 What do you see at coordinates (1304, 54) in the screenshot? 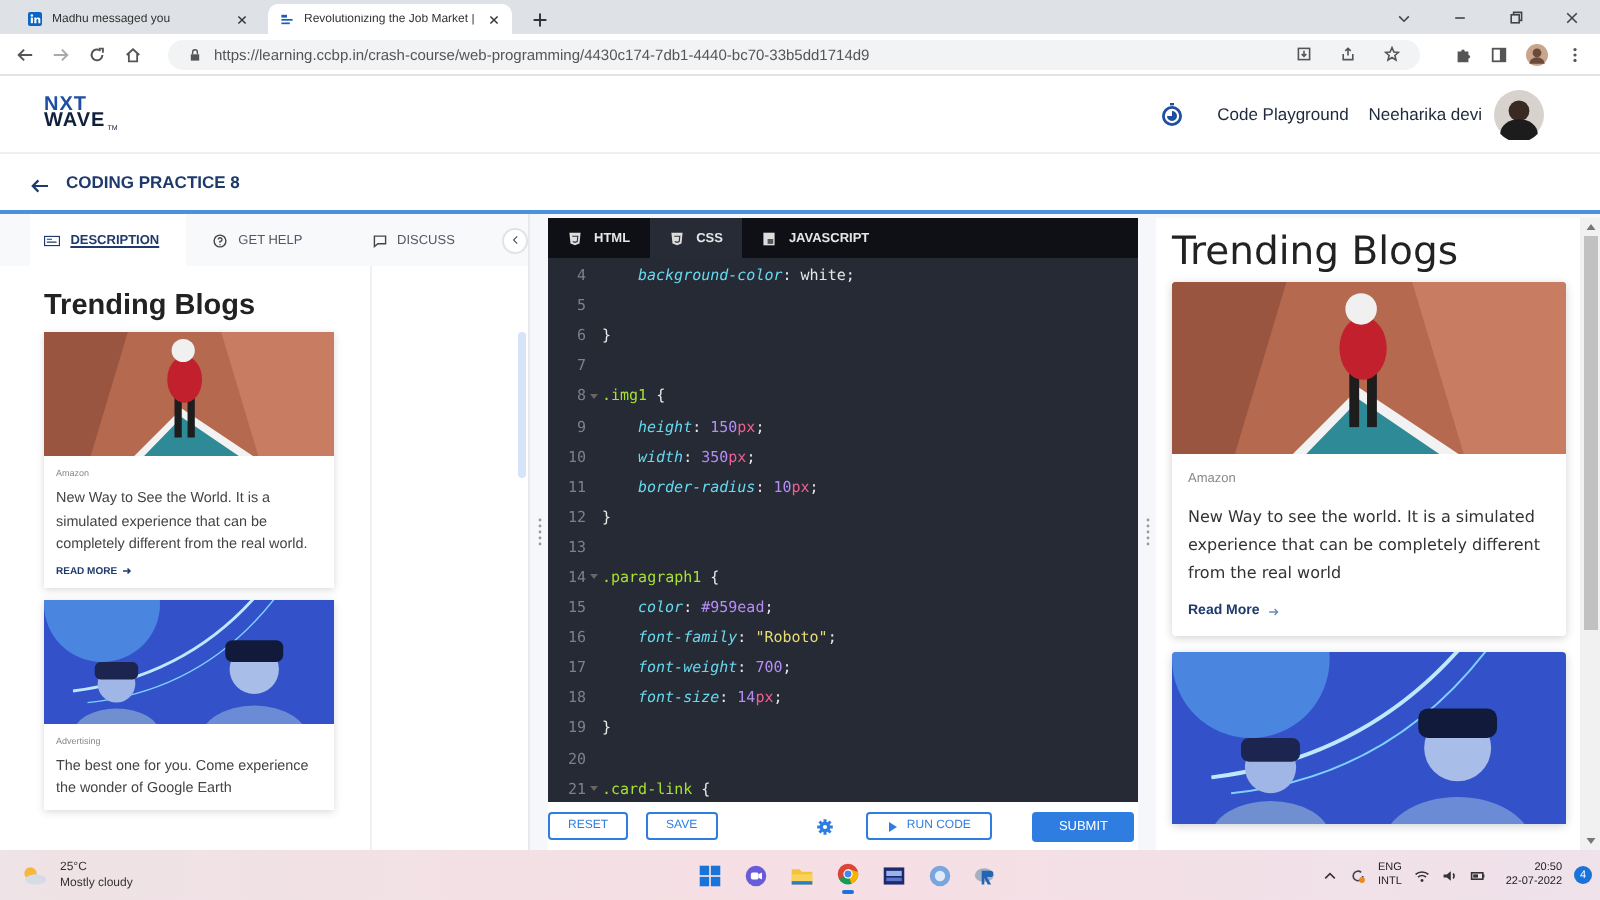
I see `download-icon` at bounding box center [1304, 54].